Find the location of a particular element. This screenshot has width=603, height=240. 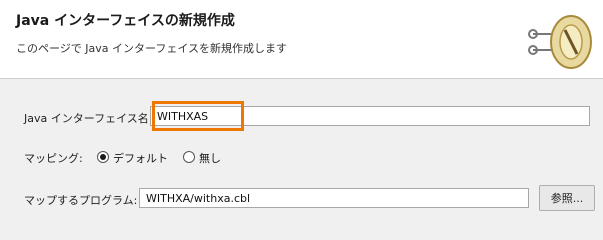

wizard-key-icon is located at coordinates (560, 42).